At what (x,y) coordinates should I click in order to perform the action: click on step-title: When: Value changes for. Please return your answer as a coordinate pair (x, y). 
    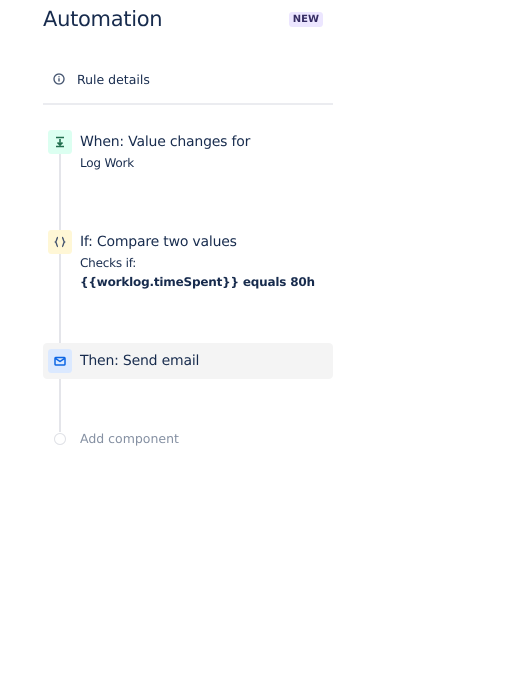
    Looking at the image, I should click on (165, 142).